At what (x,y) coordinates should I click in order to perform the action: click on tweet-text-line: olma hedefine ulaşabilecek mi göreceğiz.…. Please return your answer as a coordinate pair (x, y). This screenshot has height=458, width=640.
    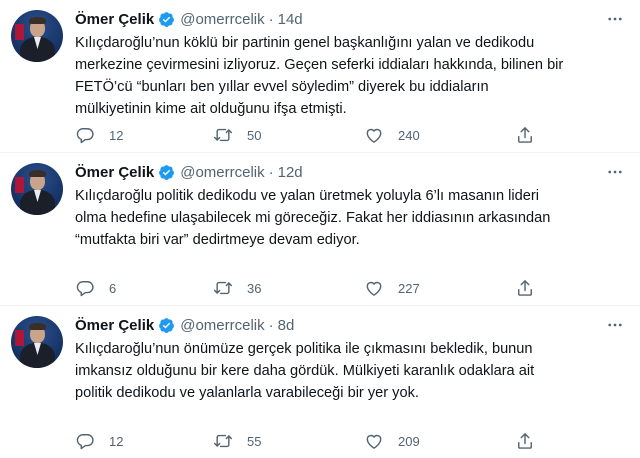
    Looking at the image, I should click on (313, 218).